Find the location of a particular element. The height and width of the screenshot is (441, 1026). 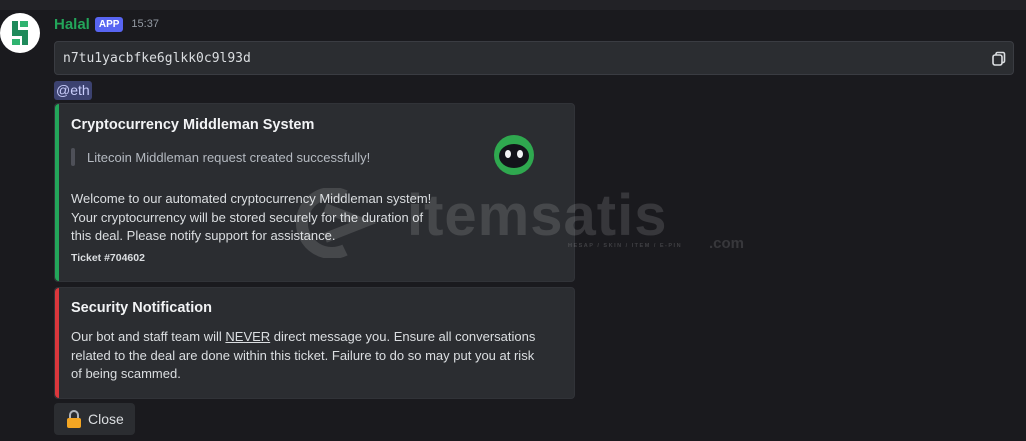

halal-s-logo-icon is located at coordinates (20, 33).